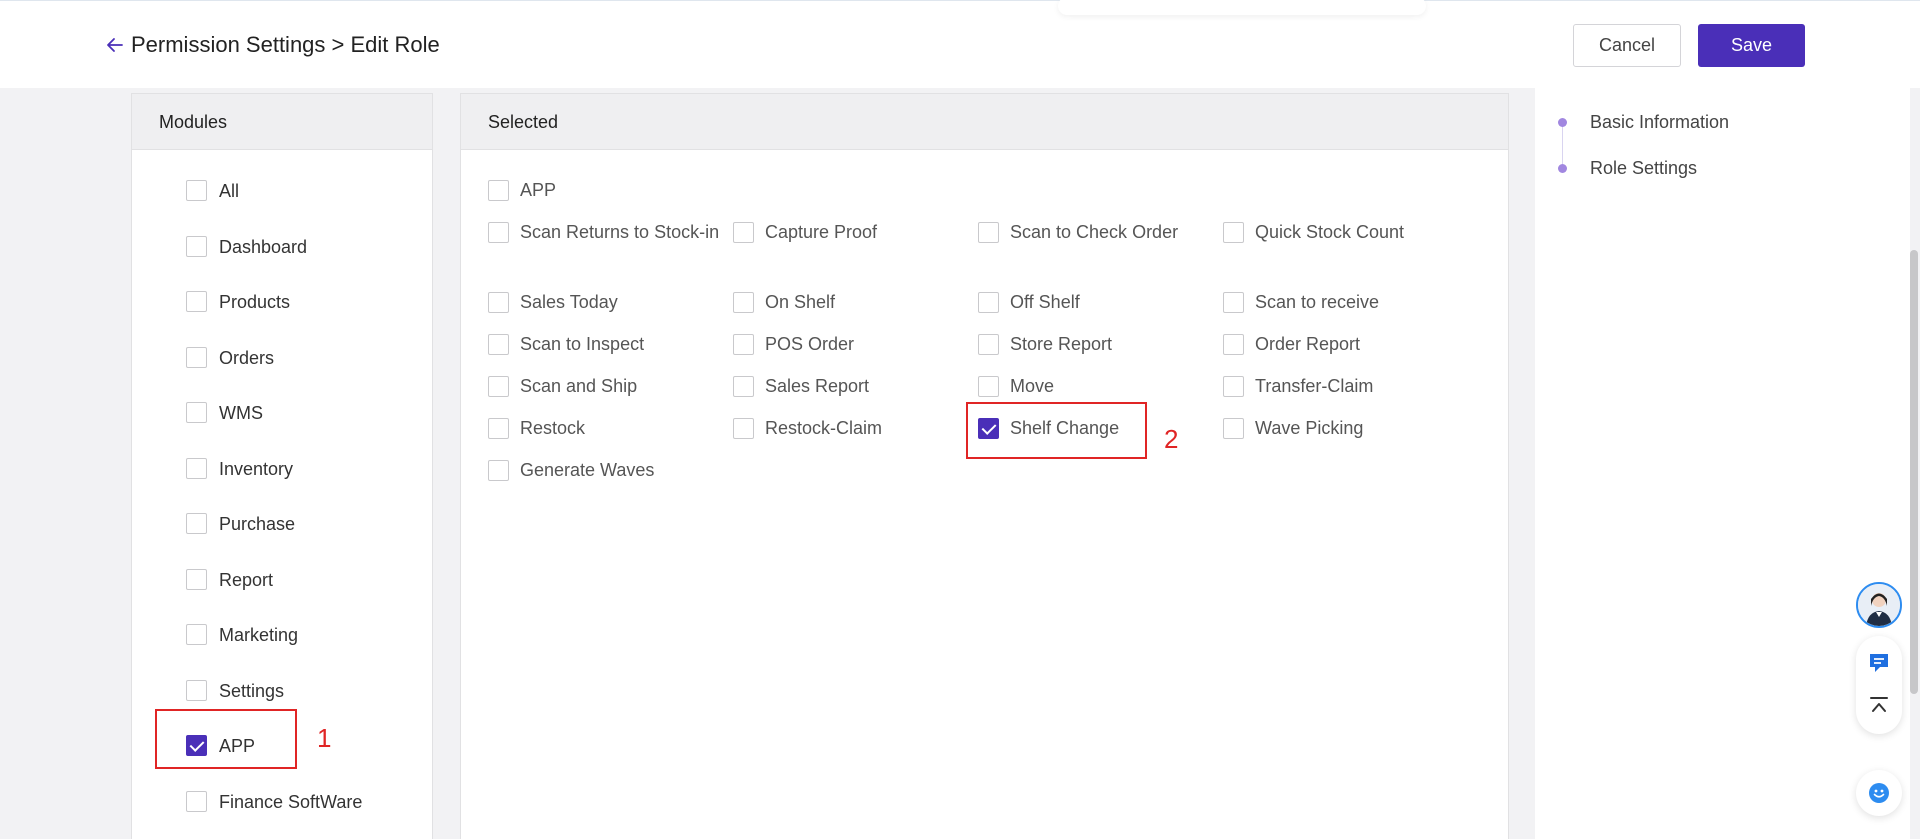 This screenshot has width=1920, height=839. What do you see at coordinates (196, 801) in the screenshot?
I see `module-checkbox-finance-software` at bounding box center [196, 801].